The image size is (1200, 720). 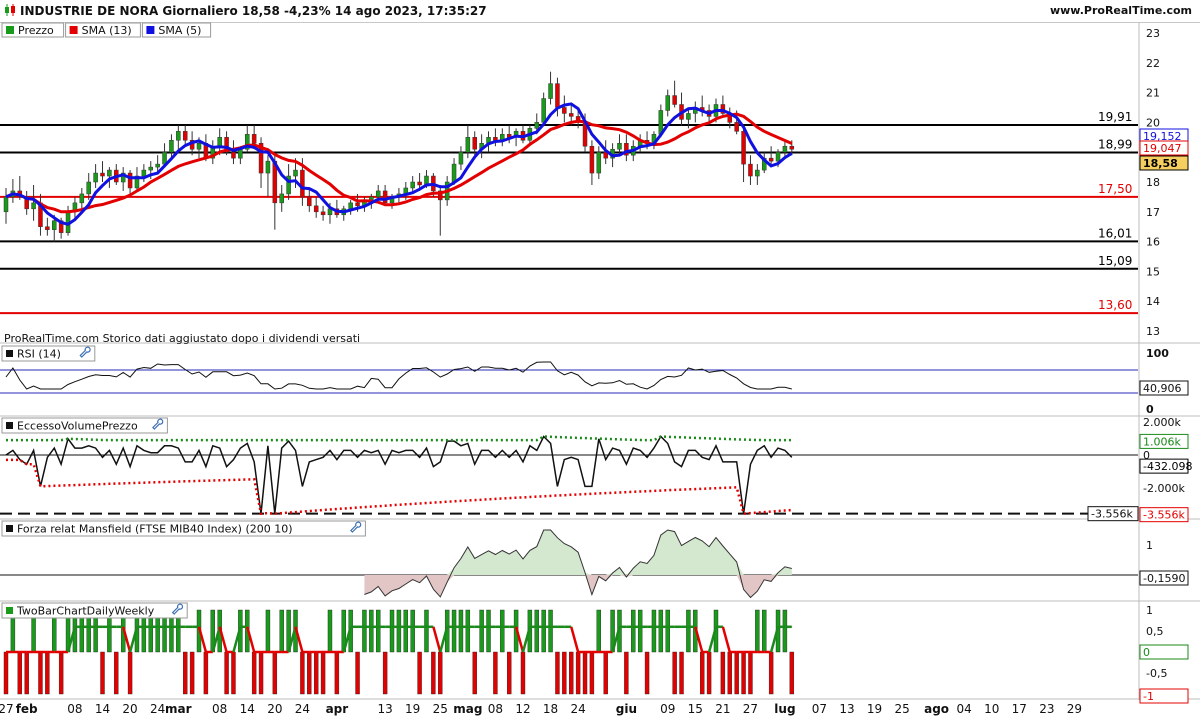 I want to click on price-legend-label: SMA (13), so click(x=107, y=30).